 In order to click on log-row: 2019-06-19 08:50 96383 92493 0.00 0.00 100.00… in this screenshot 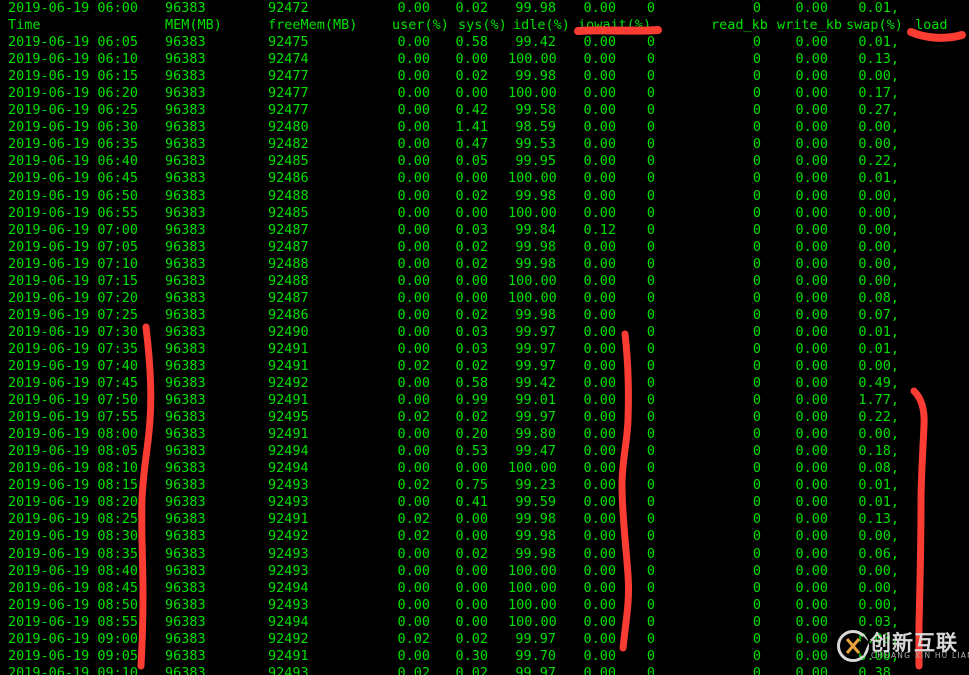, I will do `click(484, 605)`.